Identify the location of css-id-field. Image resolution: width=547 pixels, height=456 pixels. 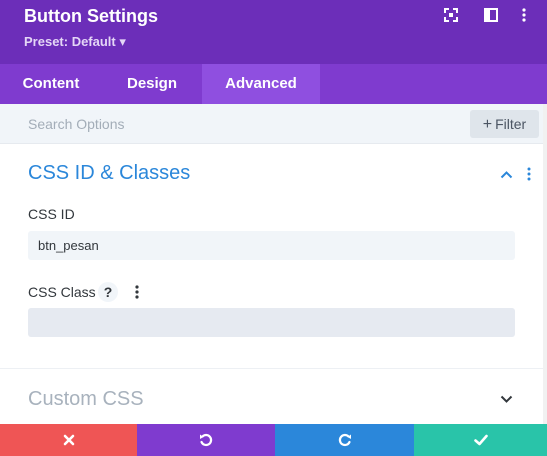
(271, 245).